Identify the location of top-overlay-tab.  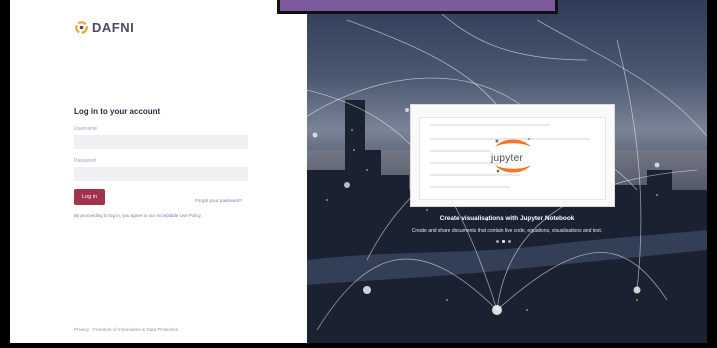
(417, 7).